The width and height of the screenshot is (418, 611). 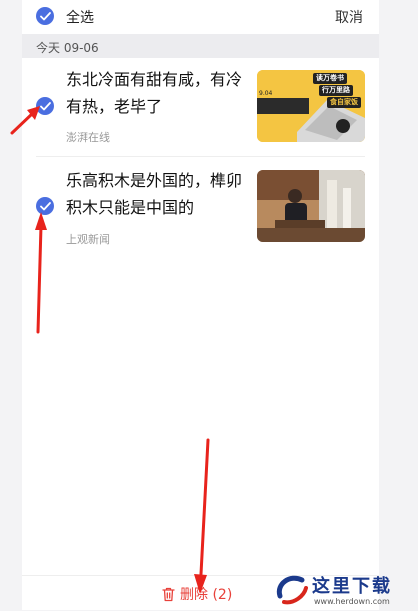 What do you see at coordinates (266, 93) in the screenshot?
I see `thumbnail-date: 9.04` at bounding box center [266, 93].